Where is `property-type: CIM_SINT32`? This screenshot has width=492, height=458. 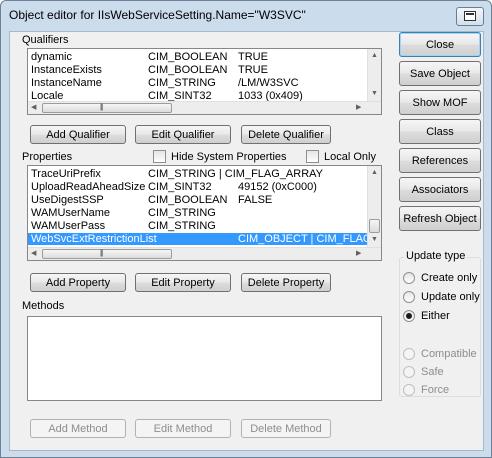 property-type: CIM_SINT32 is located at coordinates (180, 187).